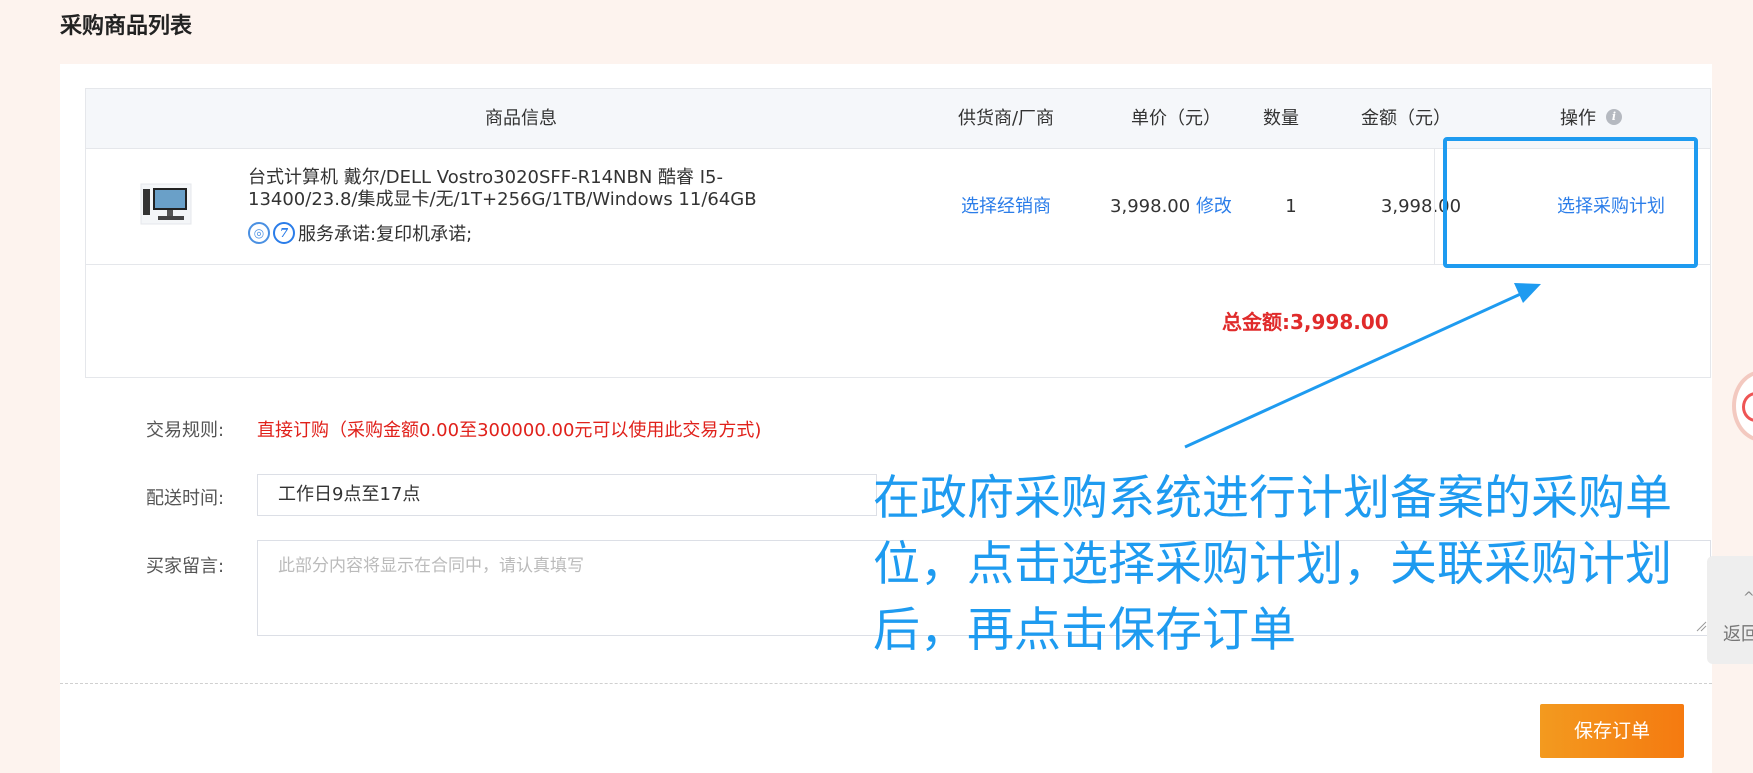  Describe the element at coordinates (1748, 598) in the screenshot. I see `up-arrow-icon: ^` at that location.